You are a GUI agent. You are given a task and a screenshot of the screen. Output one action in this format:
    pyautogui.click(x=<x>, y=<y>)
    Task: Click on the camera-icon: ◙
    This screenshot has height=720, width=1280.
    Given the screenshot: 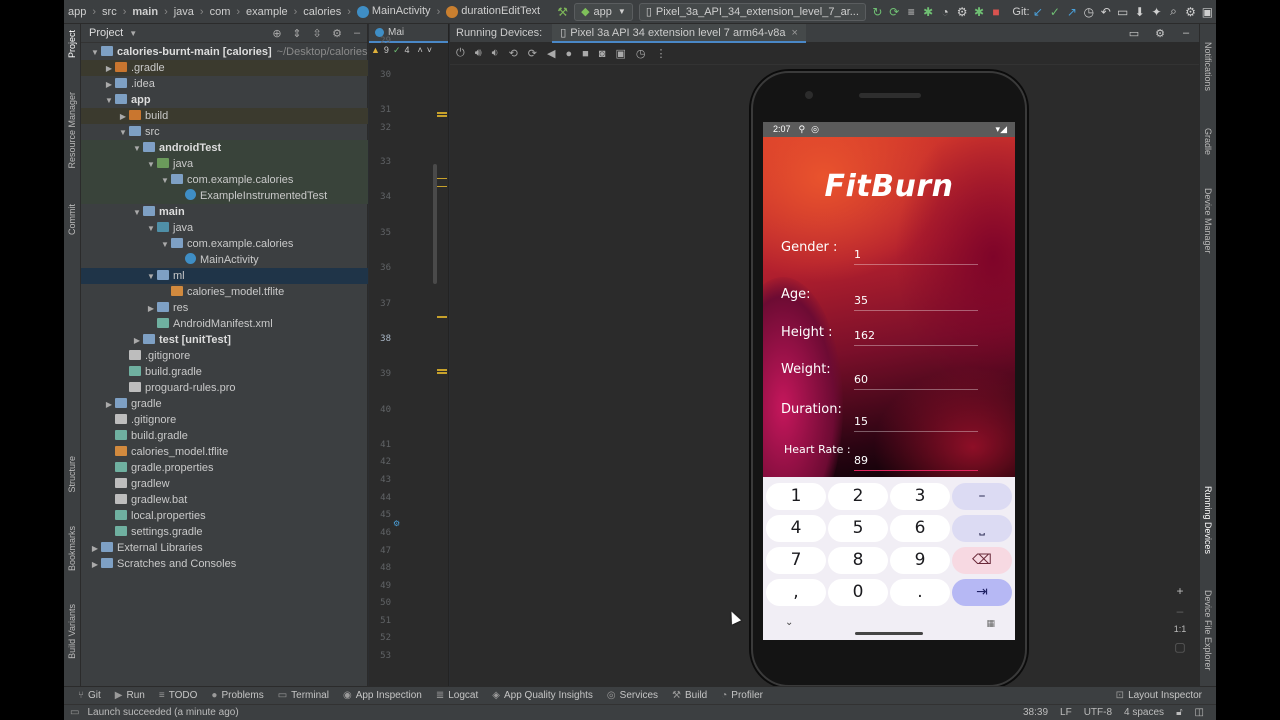 What is the action you would take?
    pyautogui.click(x=602, y=54)
    